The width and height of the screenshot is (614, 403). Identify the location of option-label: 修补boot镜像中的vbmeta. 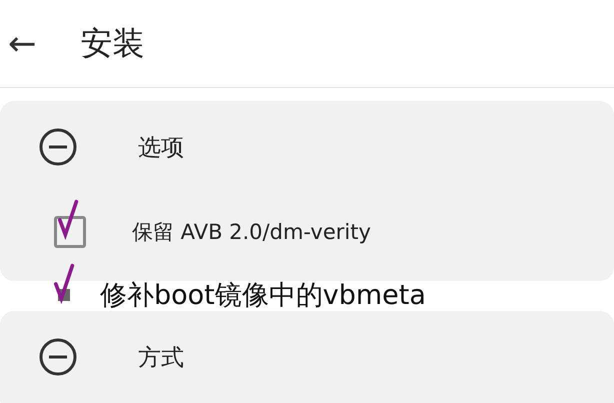
(263, 296).